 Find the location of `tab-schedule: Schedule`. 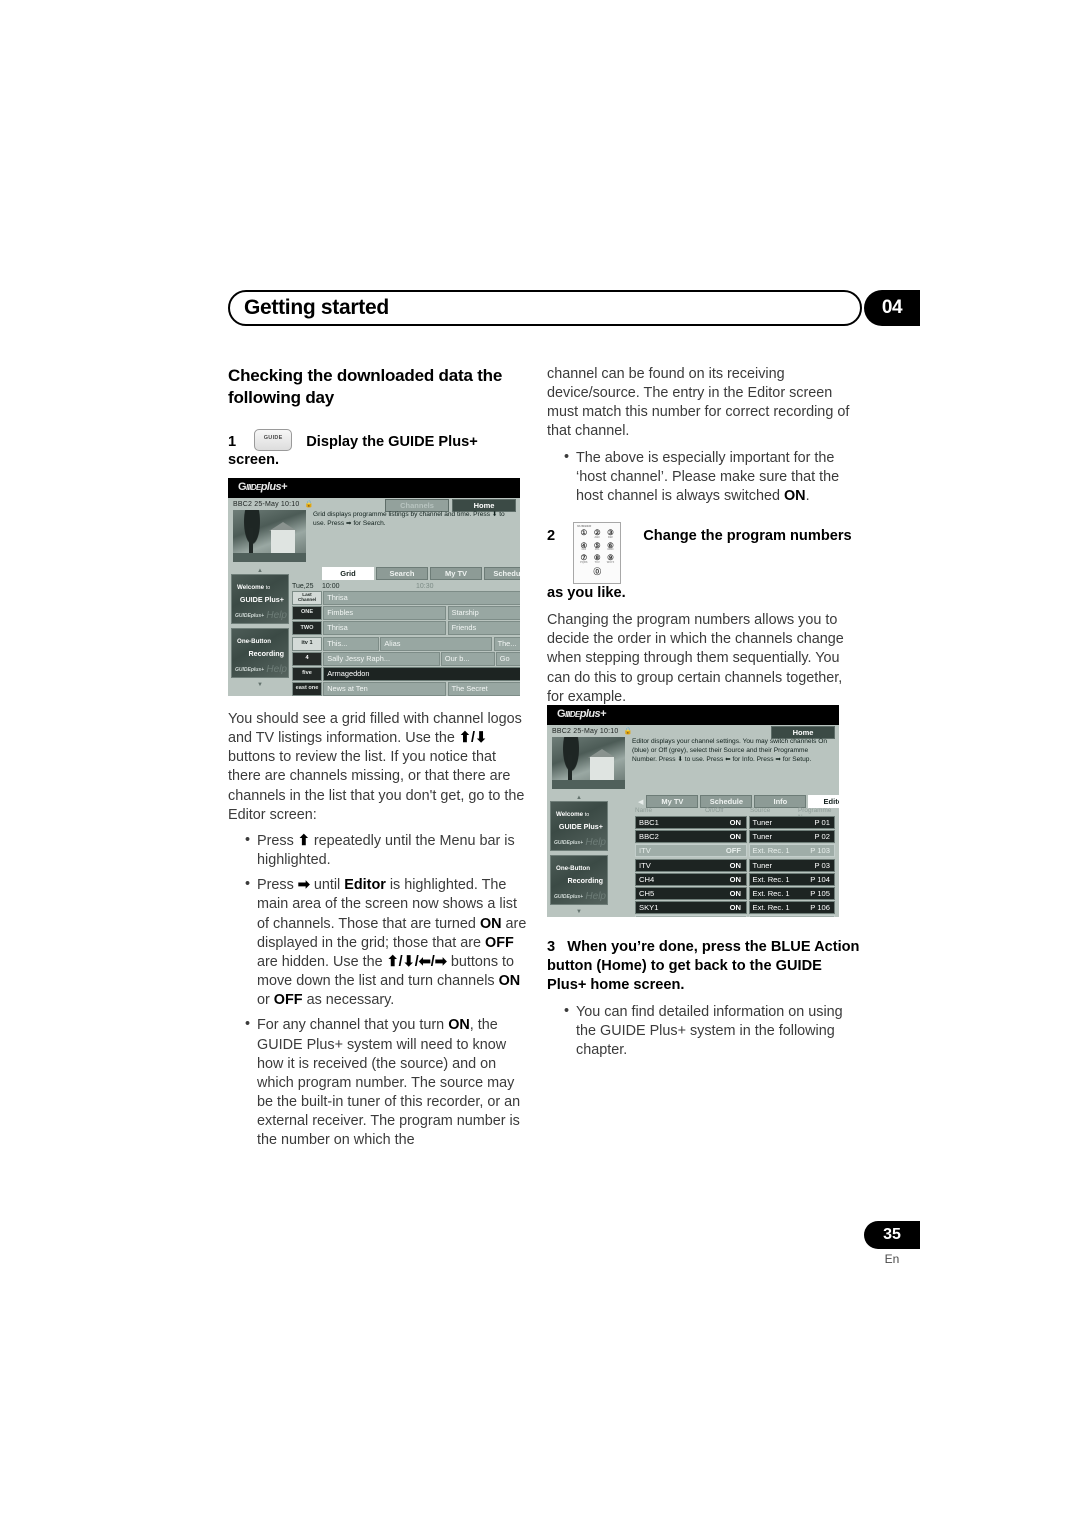

tab-schedule: Schedule is located at coordinates (502, 573).